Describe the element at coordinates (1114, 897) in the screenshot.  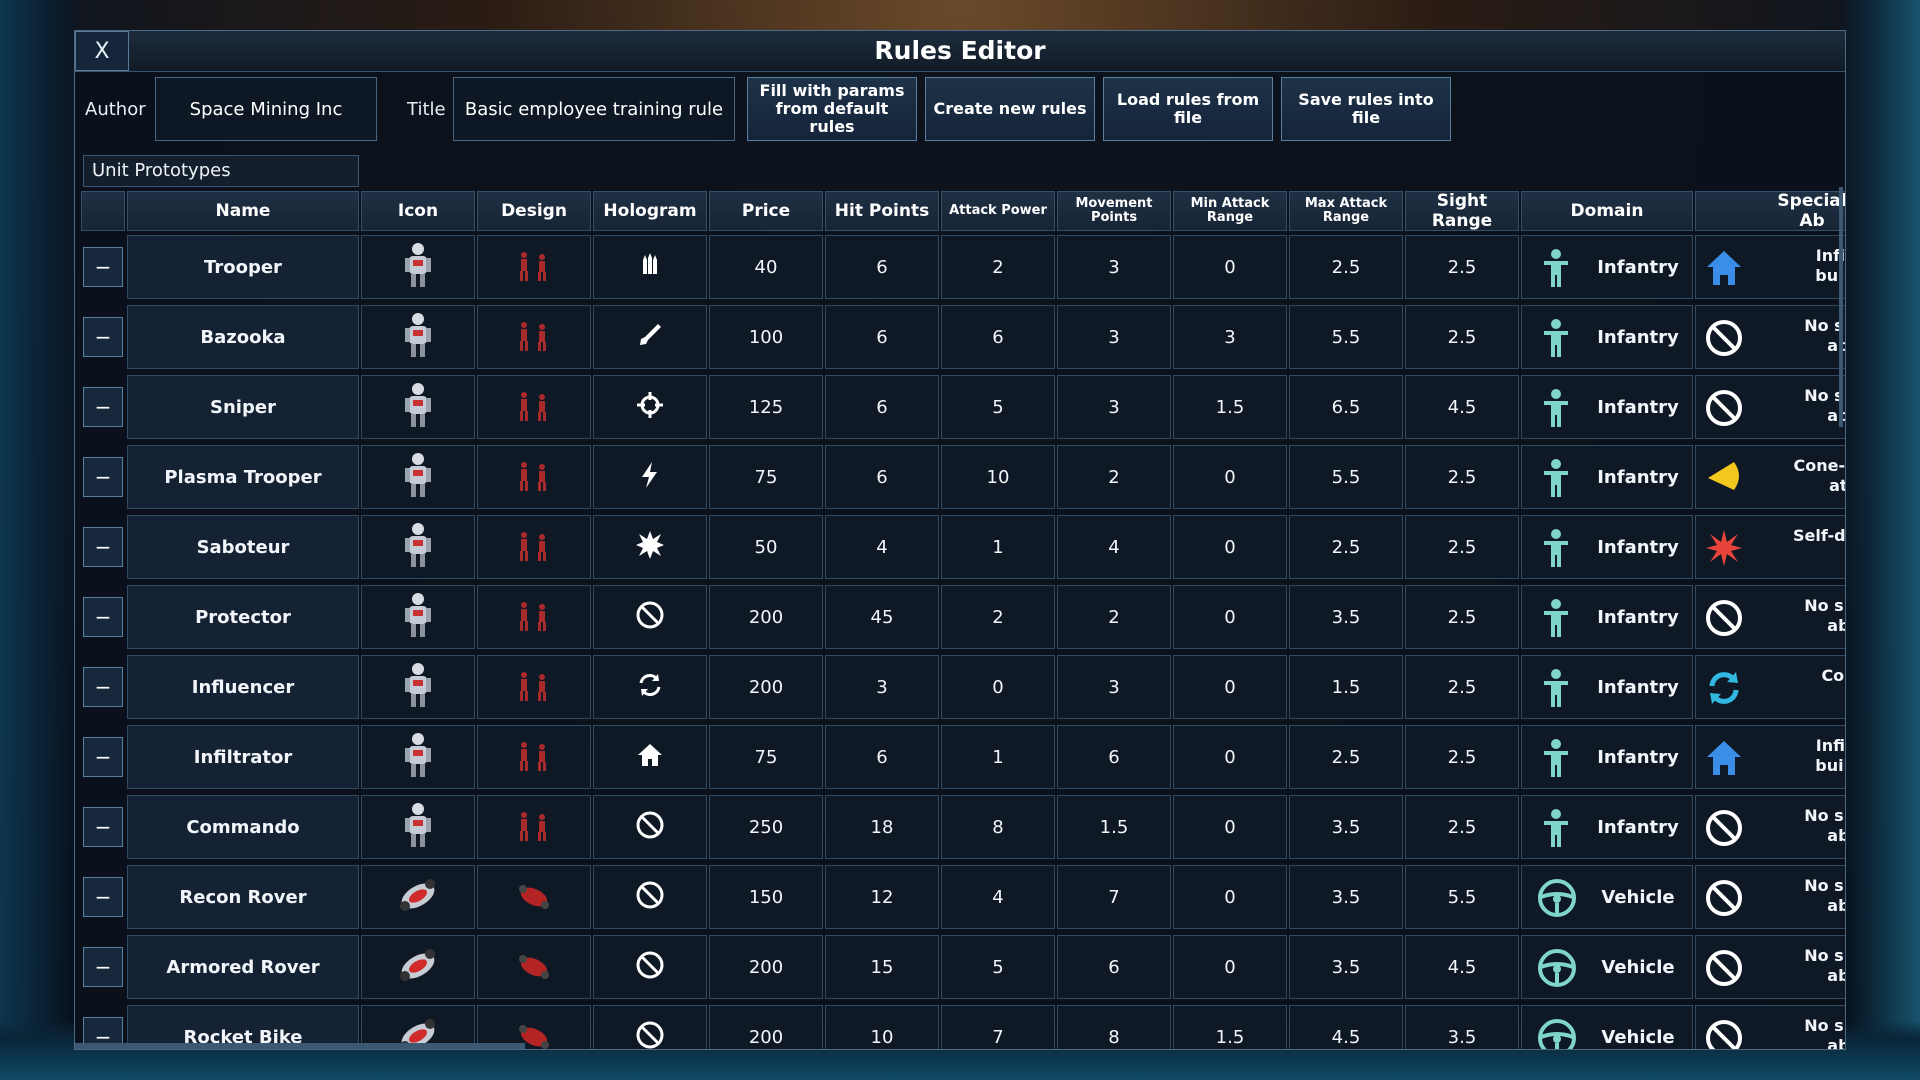
I see `movement-cell: 7` at that location.